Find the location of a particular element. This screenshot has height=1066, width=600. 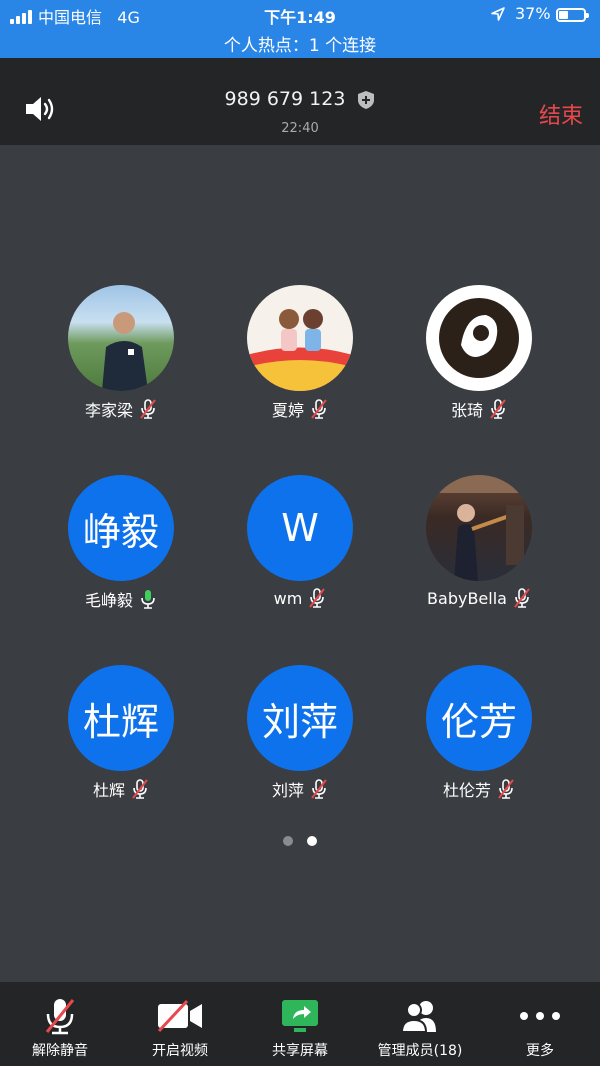

meeting-id: 989 679 123 is located at coordinates (300, 99).